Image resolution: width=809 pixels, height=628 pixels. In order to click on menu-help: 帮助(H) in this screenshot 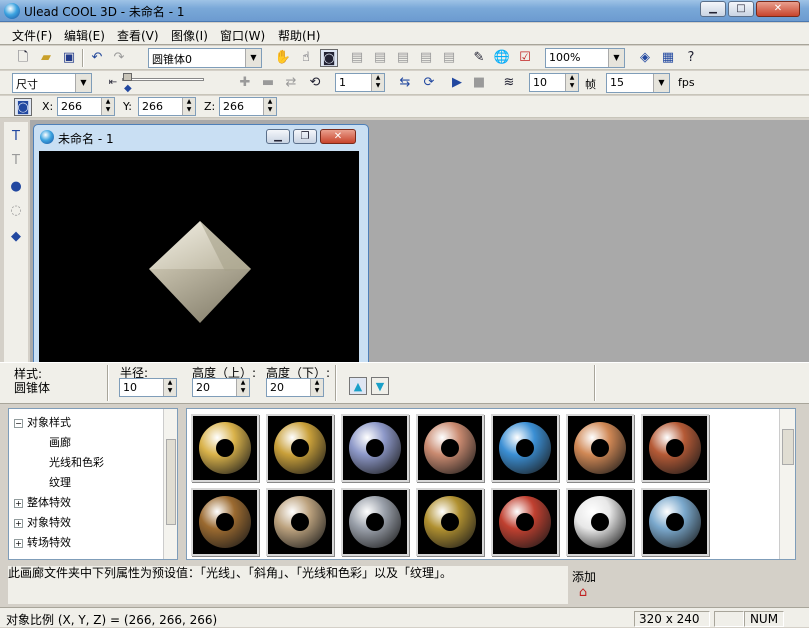, I will do `click(299, 35)`.